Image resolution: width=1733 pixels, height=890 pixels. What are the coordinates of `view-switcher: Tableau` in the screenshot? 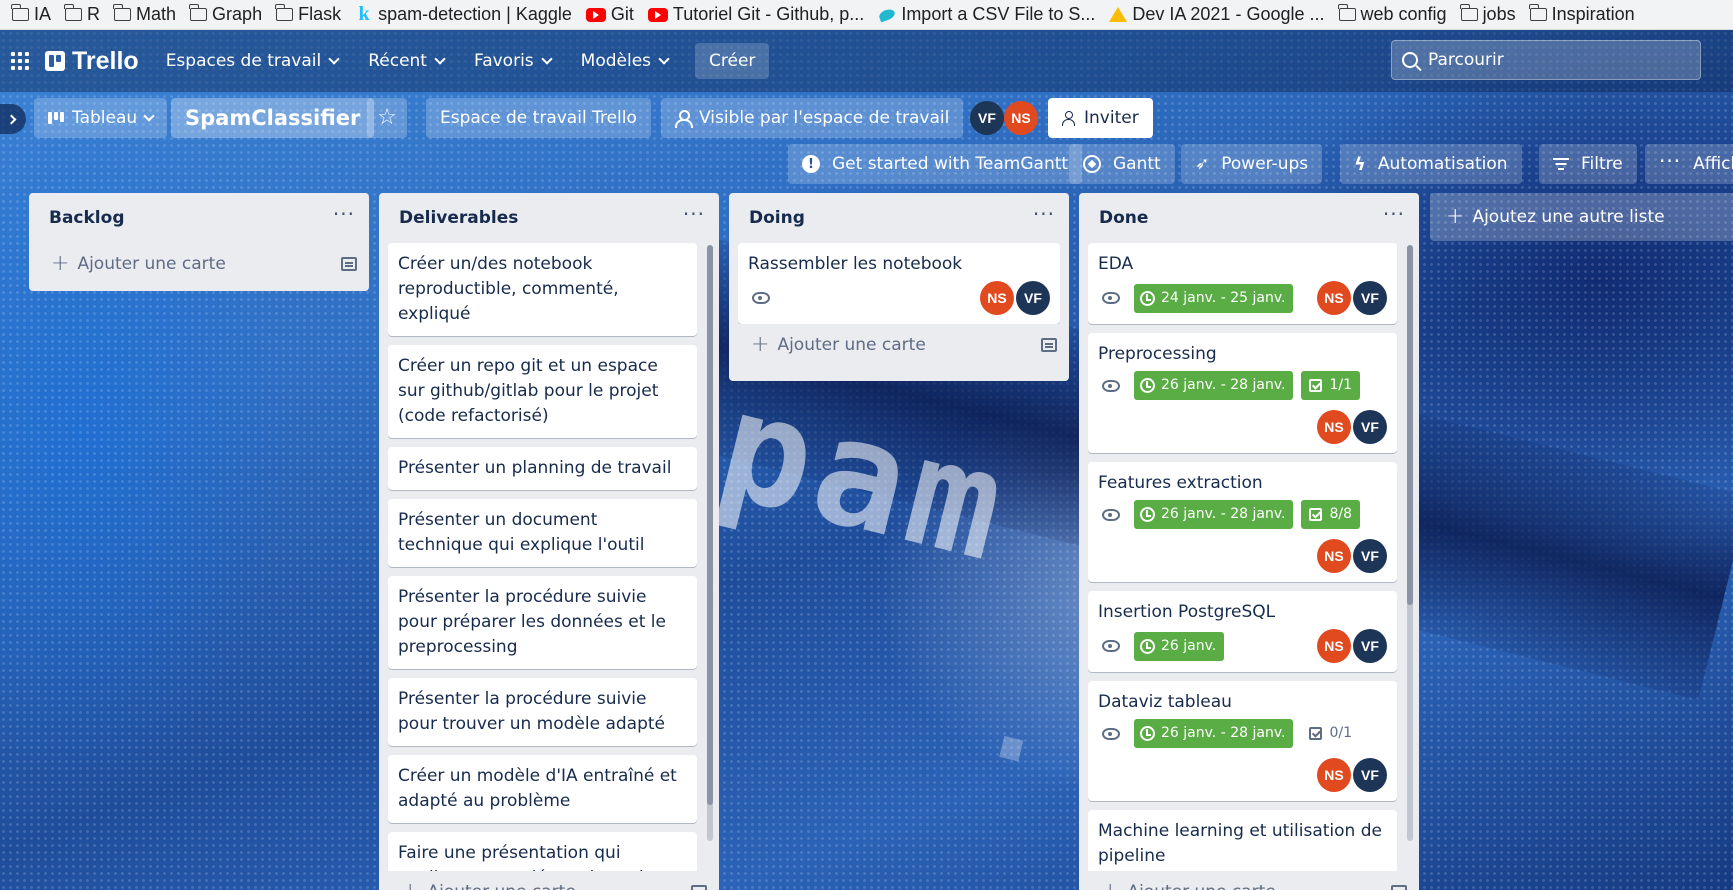 It's located at (101, 118).